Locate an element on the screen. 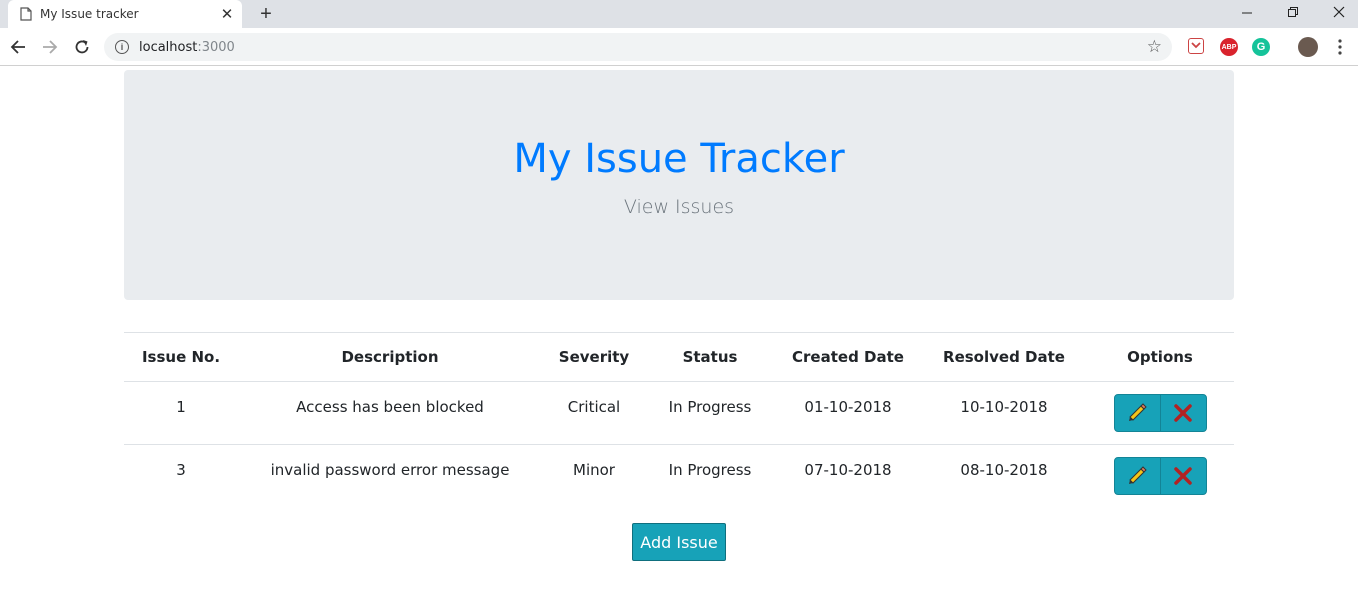 The height and width of the screenshot is (599, 1358). cell-description: invalid password error message is located at coordinates (390, 470).